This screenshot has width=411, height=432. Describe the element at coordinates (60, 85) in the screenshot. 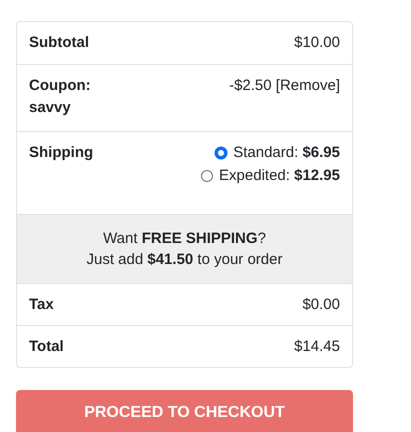

I see `coupon-label: Coupon:` at that location.